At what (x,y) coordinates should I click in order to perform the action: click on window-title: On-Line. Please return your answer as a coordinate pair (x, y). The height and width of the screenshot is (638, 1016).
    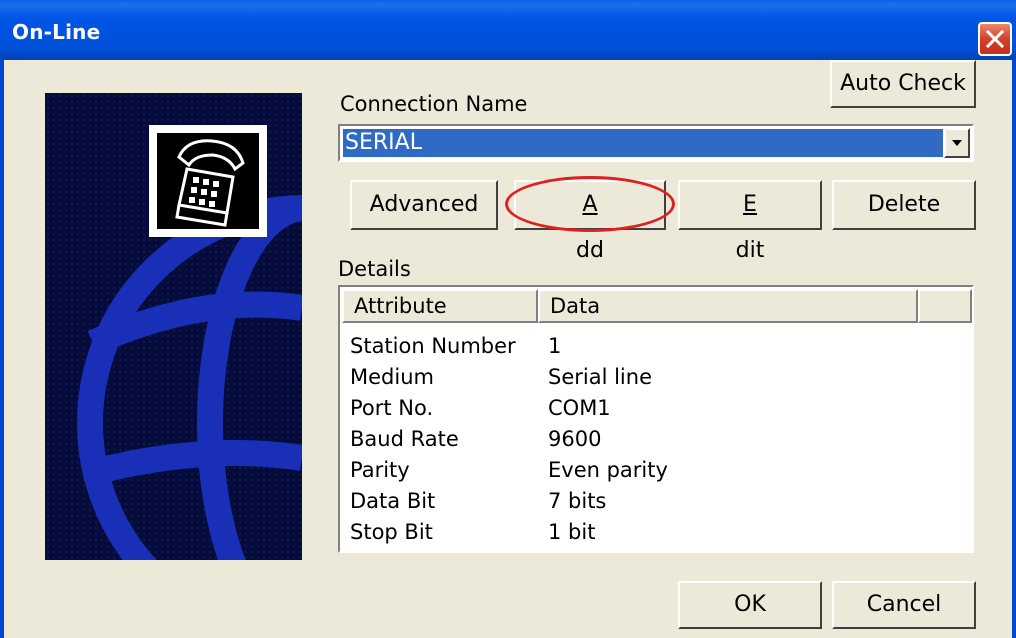
    Looking at the image, I should click on (56, 32).